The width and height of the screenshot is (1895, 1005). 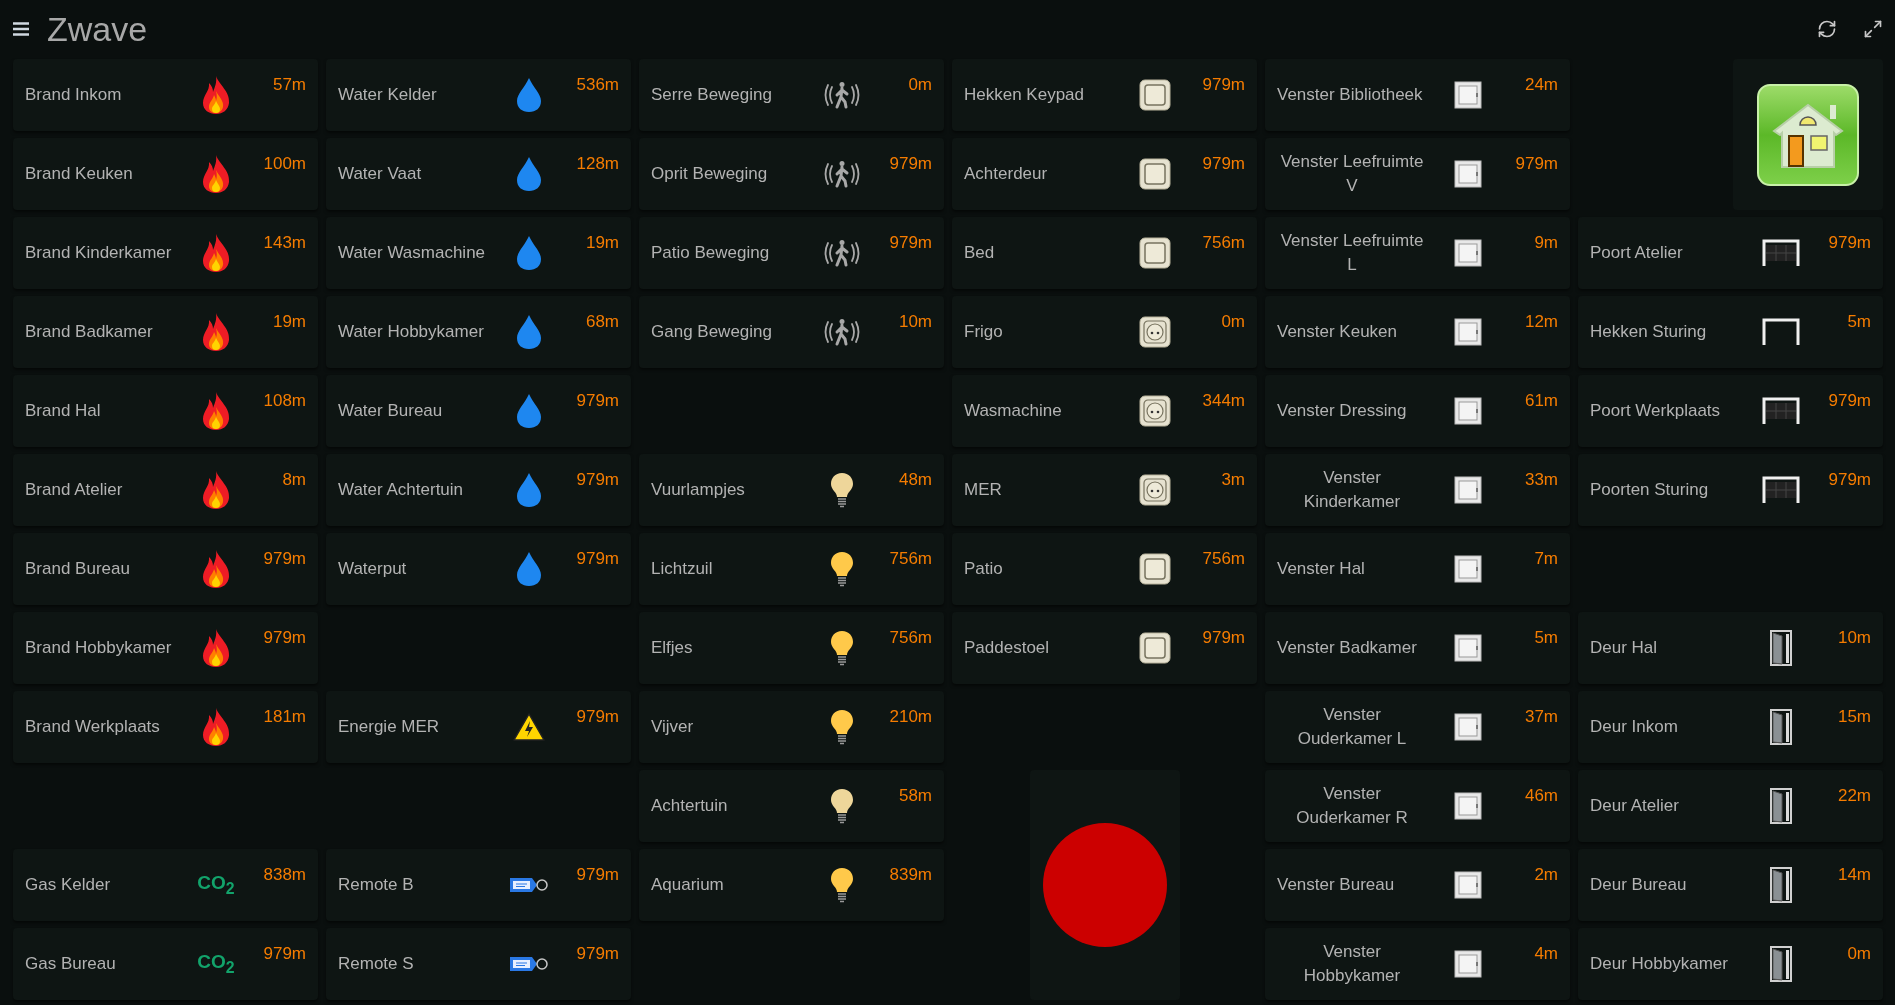 I want to click on sensor-name: Venster Leefruimte V, so click(x=1352, y=174).